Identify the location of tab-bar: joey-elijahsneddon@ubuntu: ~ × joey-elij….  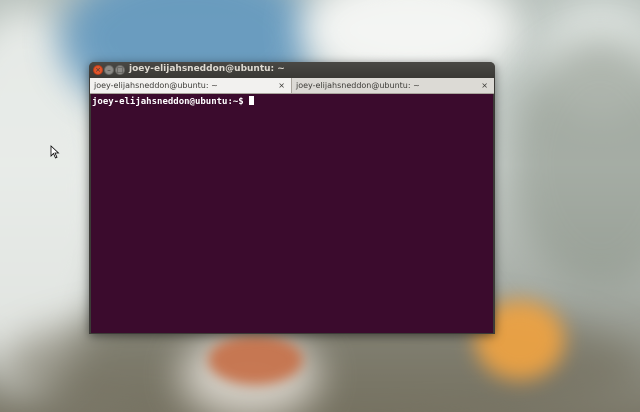
(292, 86).